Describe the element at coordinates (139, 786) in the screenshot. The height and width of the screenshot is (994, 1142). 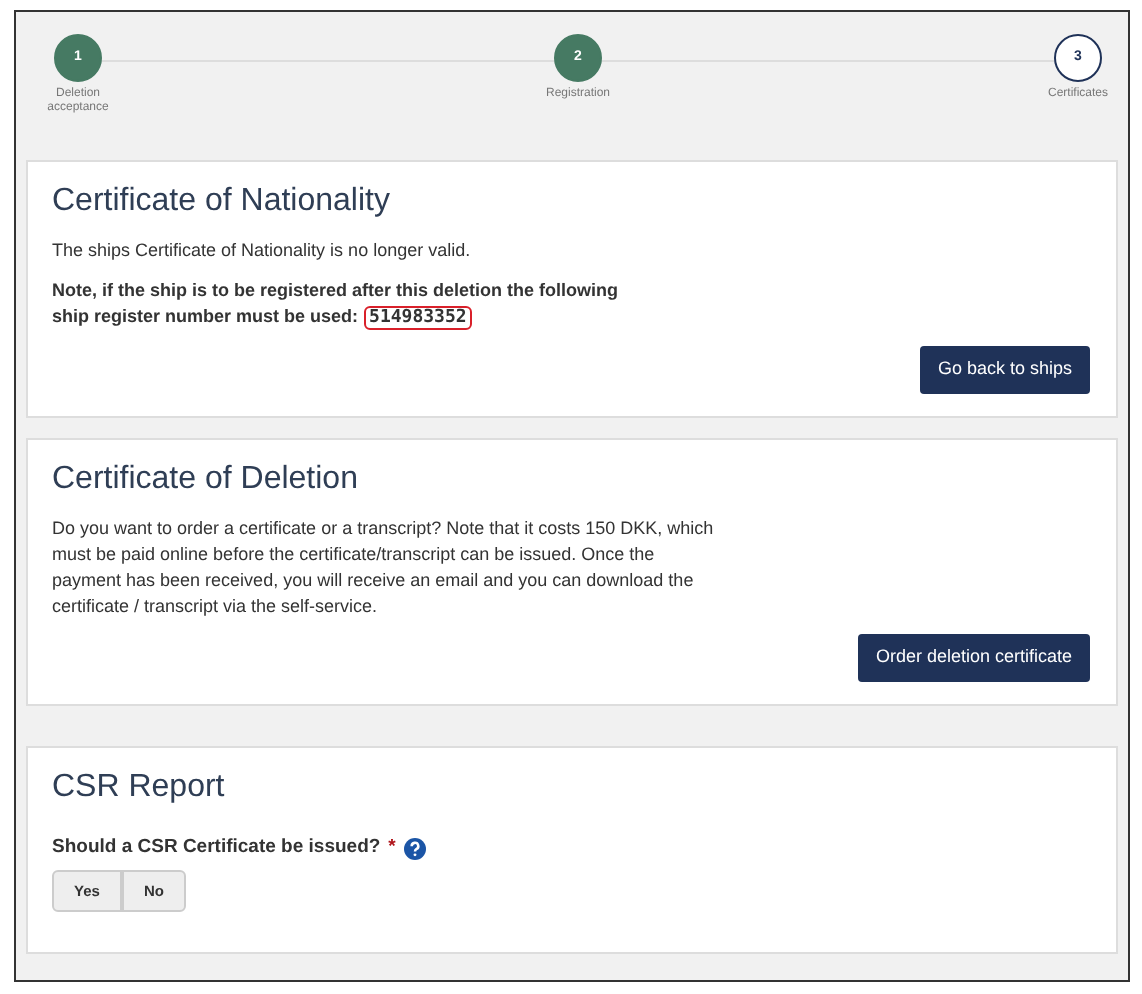
I see `section-title: CSR Report` at that location.